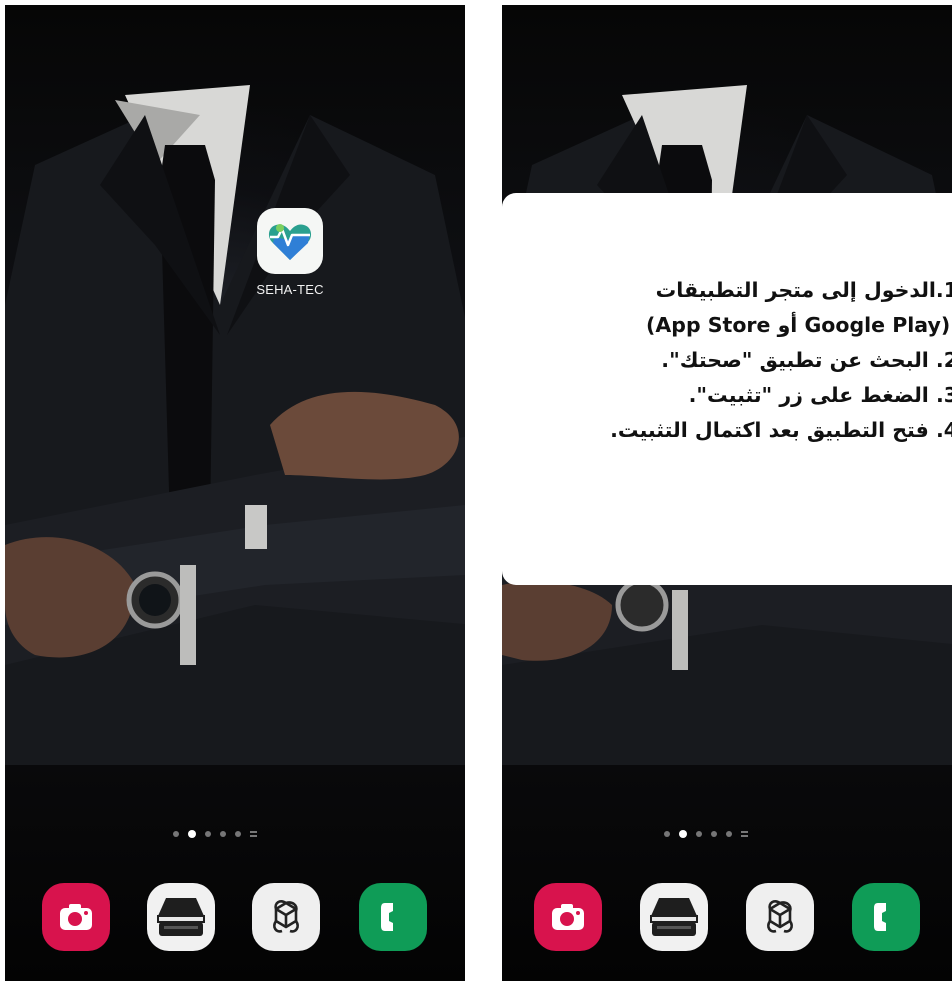 This screenshot has width=952, height=981. Describe the element at coordinates (781, 430) in the screenshot. I see `step-4: 4. فتح التطبيق بعد اكتمال التثبيت.` at that location.